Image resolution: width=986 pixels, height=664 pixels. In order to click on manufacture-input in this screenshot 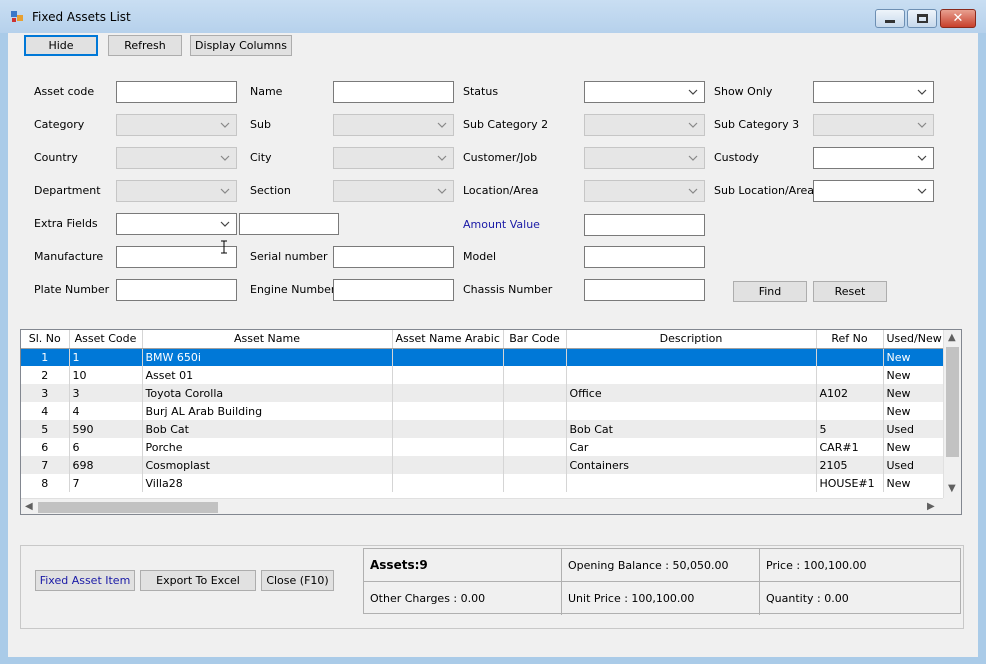, I will do `click(176, 257)`.